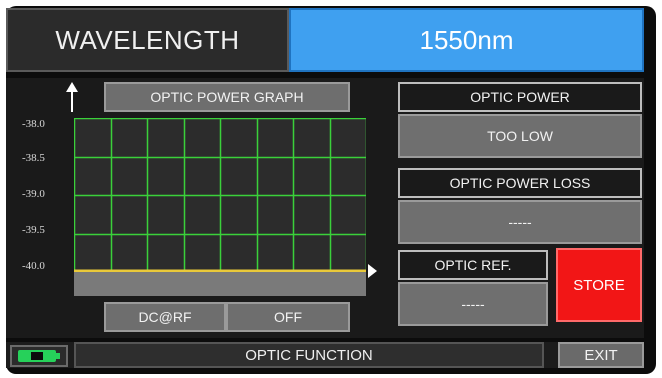  What do you see at coordinates (33, 266) in the screenshot?
I see `y-tick-label: -40.0` at bounding box center [33, 266].